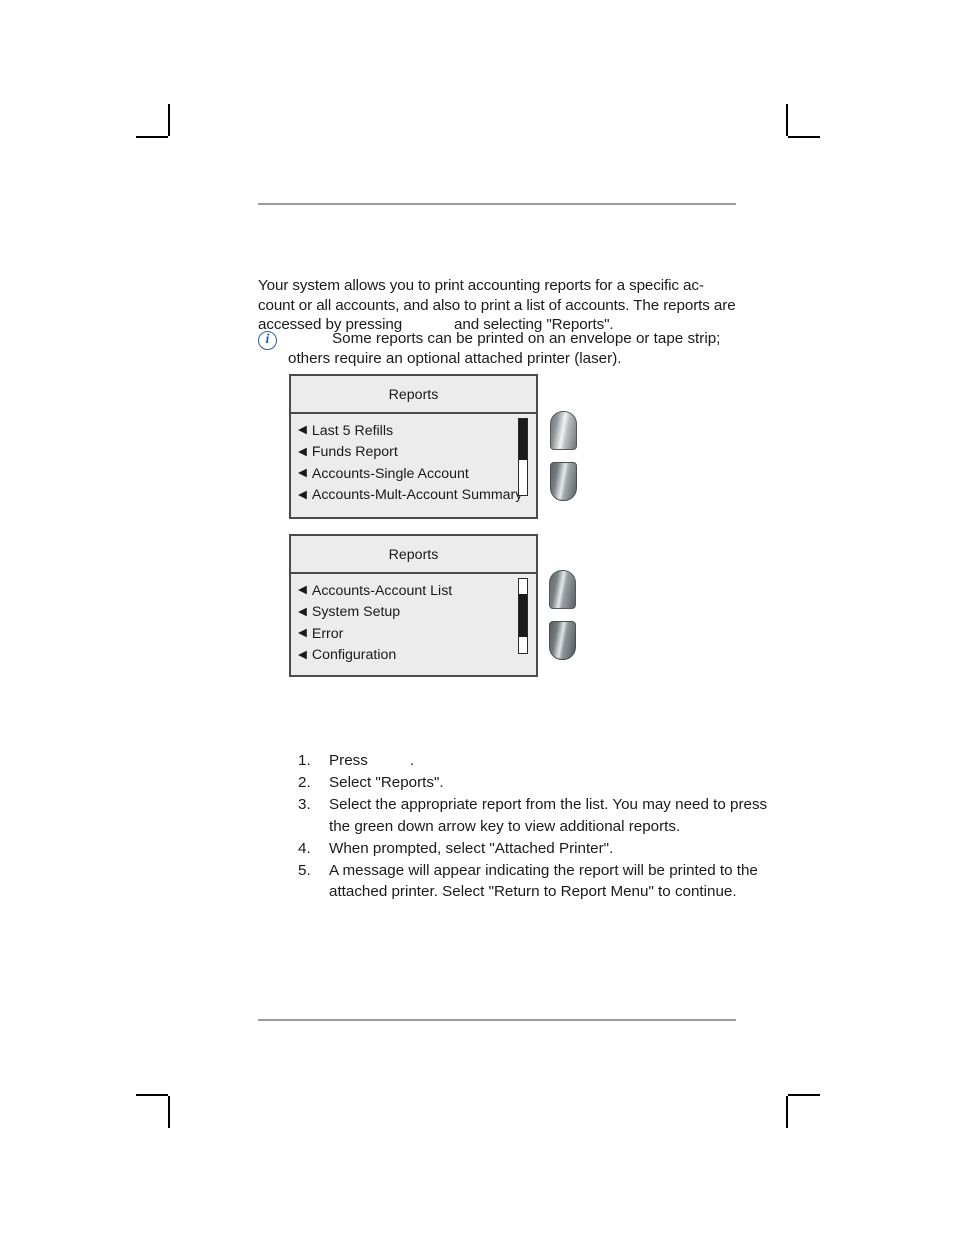  What do you see at coordinates (787, 1112) in the screenshot?
I see `crop-mark-bottom-right-vertical` at bounding box center [787, 1112].